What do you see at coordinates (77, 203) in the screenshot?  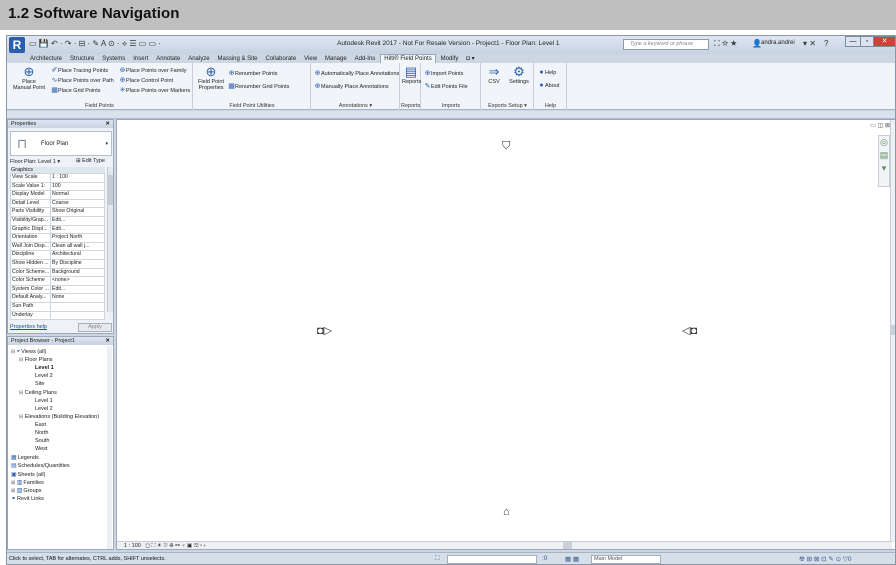 I see `property-value: Coarse` at bounding box center [77, 203].